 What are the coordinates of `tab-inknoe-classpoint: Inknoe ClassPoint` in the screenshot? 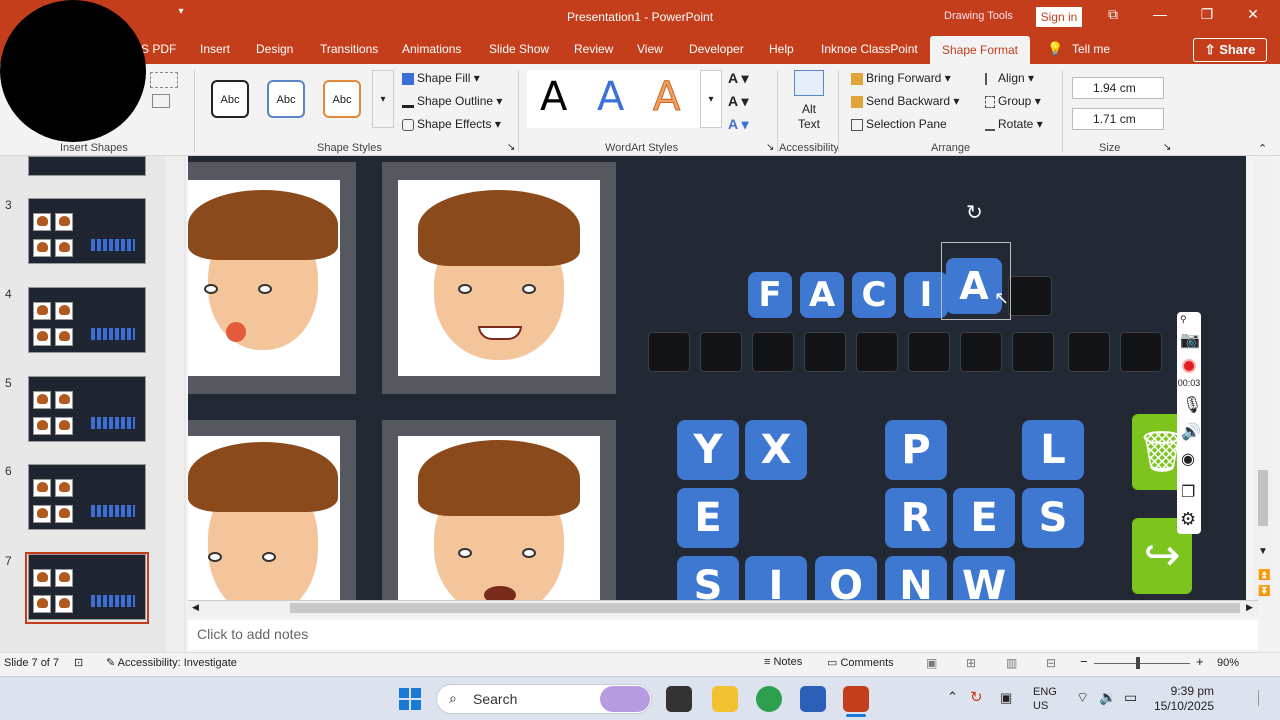 It's located at (869, 49).